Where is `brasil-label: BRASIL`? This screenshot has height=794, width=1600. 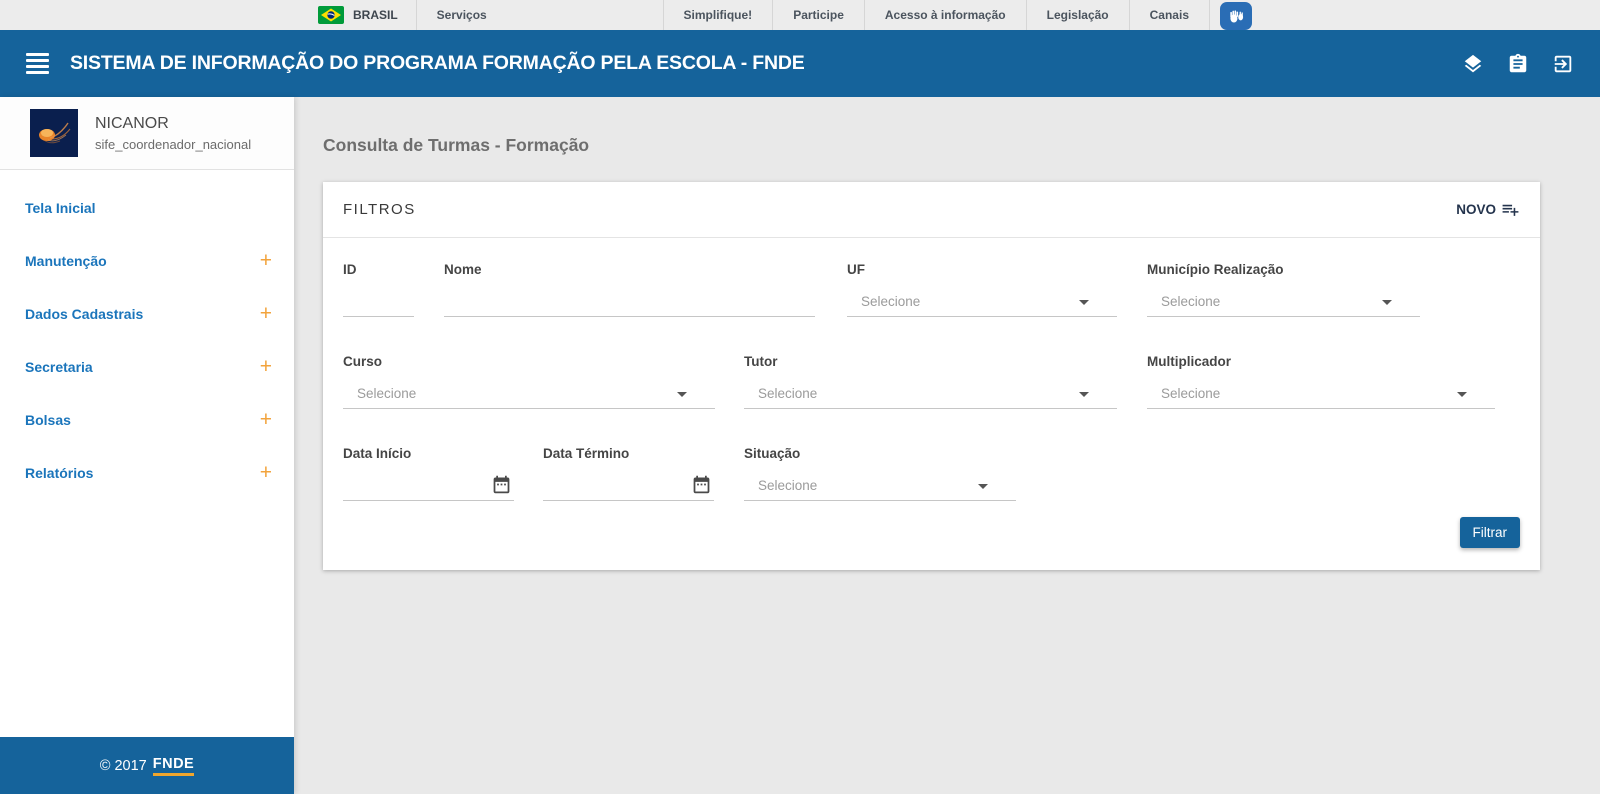
brasil-label: BRASIL is located at coordinates (375, 15).